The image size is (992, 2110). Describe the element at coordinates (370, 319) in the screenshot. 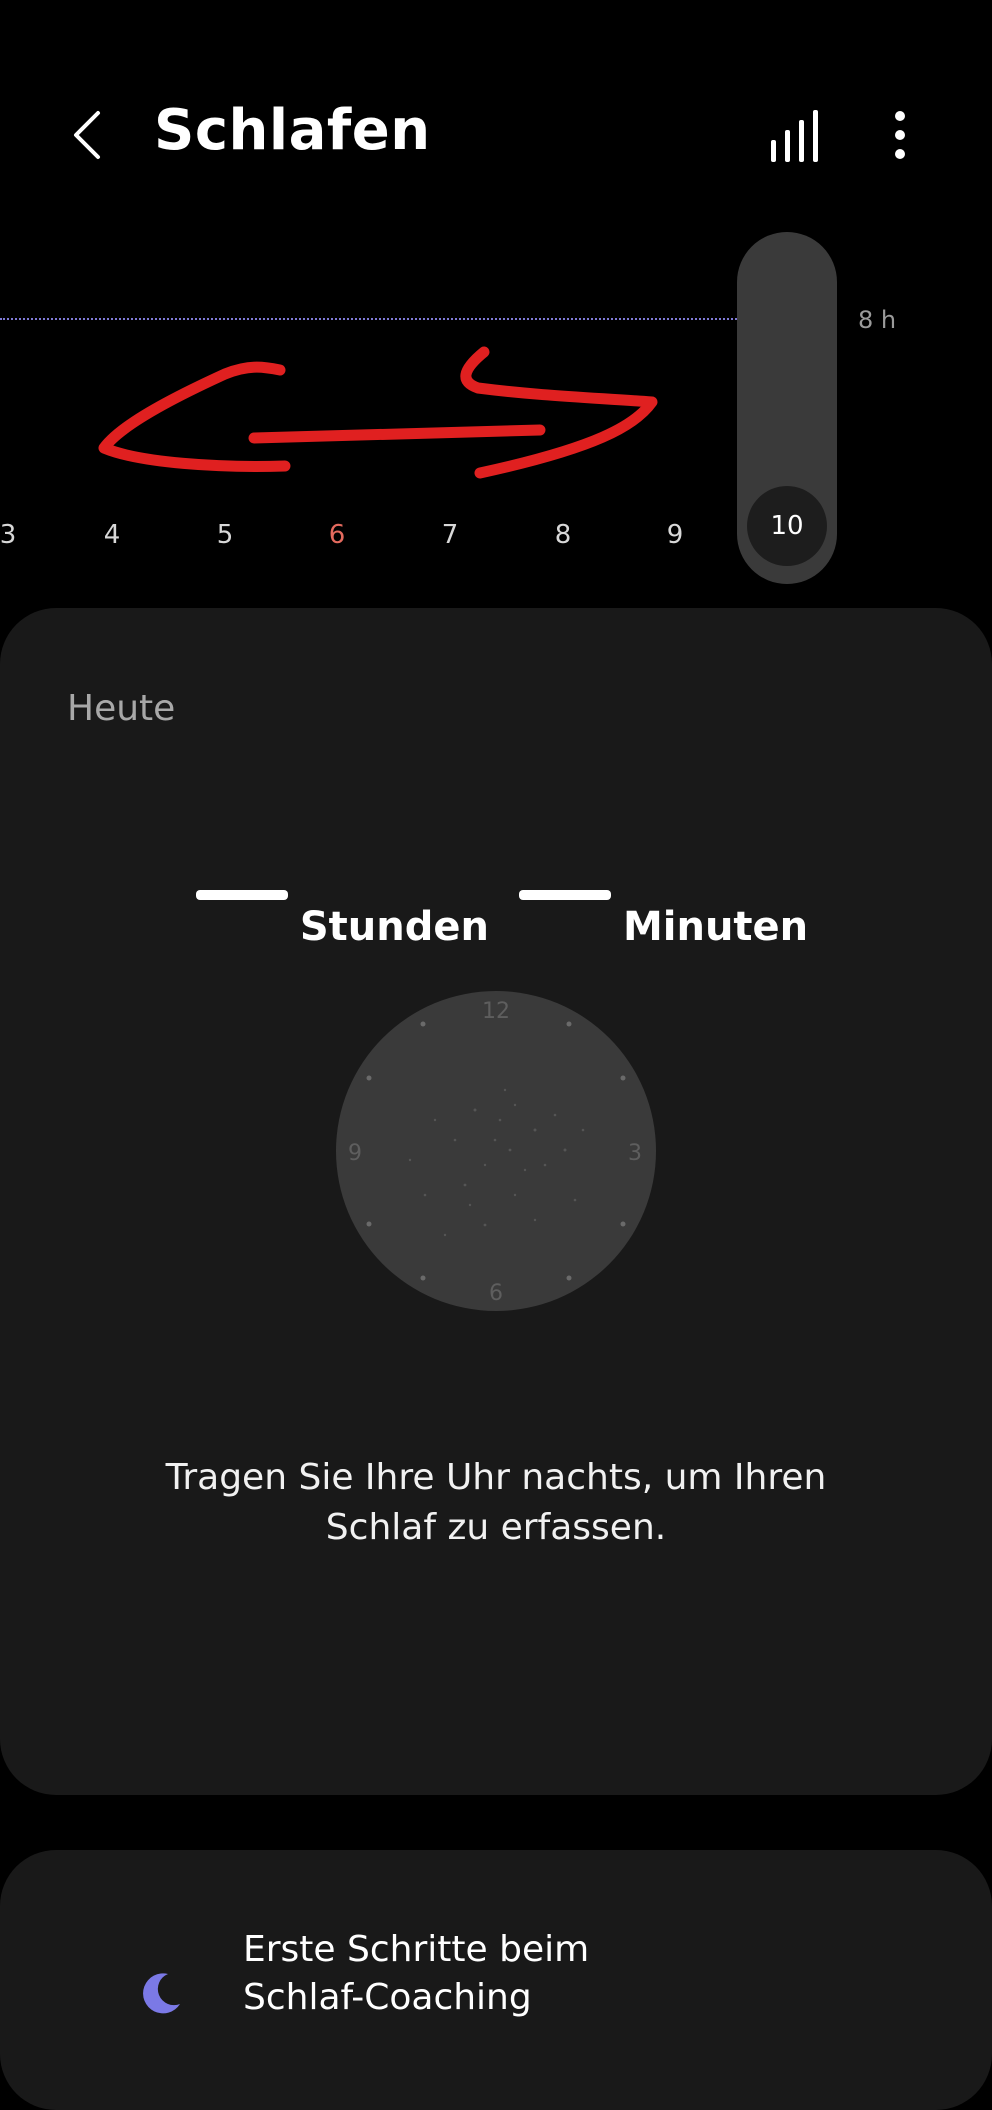

I see `sleep-goal-line` at that location.